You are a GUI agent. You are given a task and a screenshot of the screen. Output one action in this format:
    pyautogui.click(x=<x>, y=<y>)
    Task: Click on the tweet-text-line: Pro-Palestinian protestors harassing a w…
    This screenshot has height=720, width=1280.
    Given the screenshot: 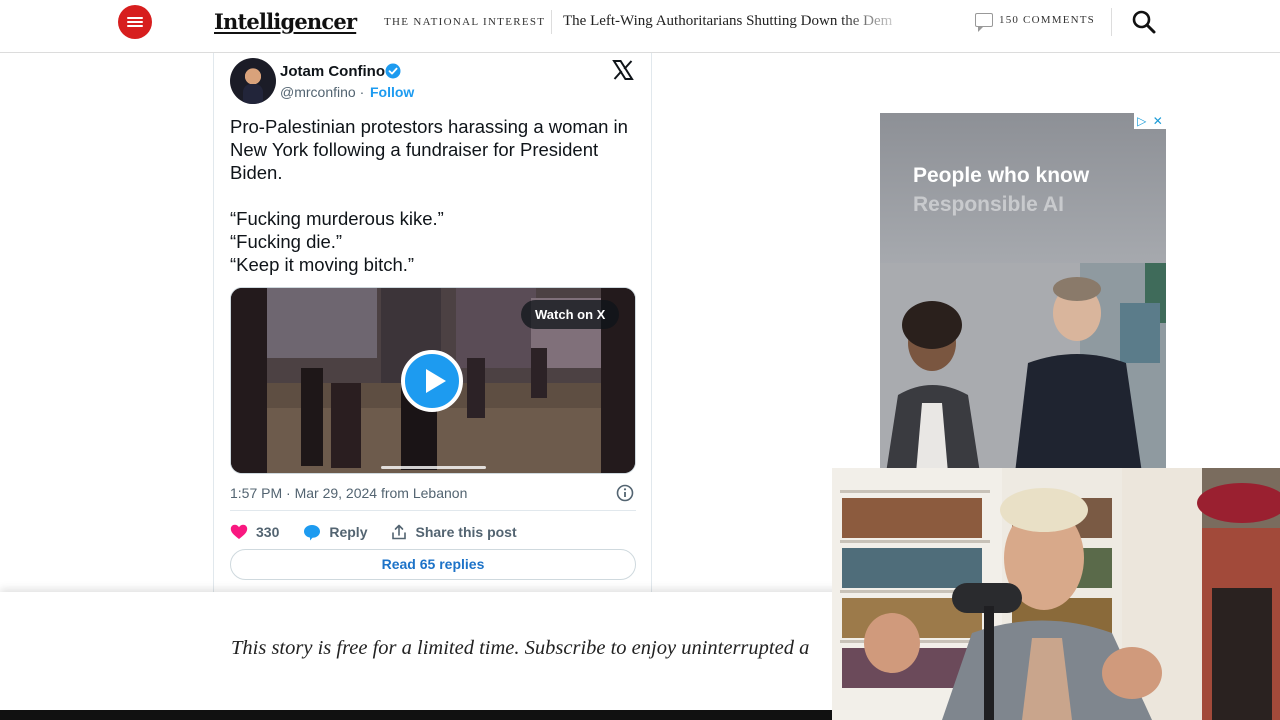 What is the action you would take?
    pyautogui.click(x=429, y=149)
    